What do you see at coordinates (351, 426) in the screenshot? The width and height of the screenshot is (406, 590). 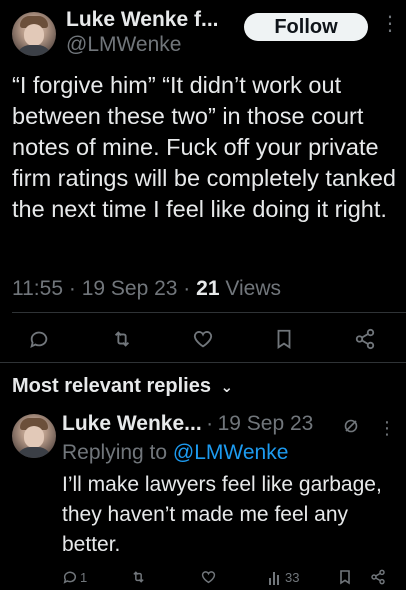 I see `grok-icon` at bounding box center [351, 426].